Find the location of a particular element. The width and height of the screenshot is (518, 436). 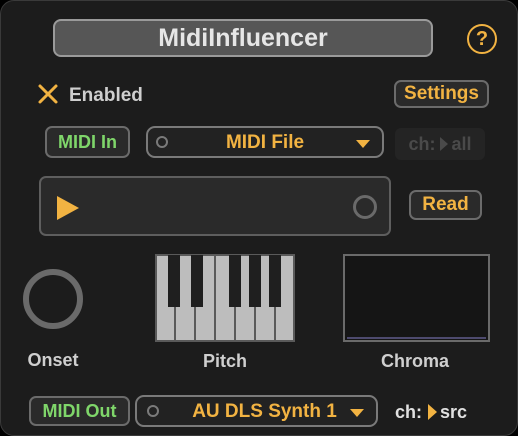

onset-label: Onset is located at coordinates (53, 360).